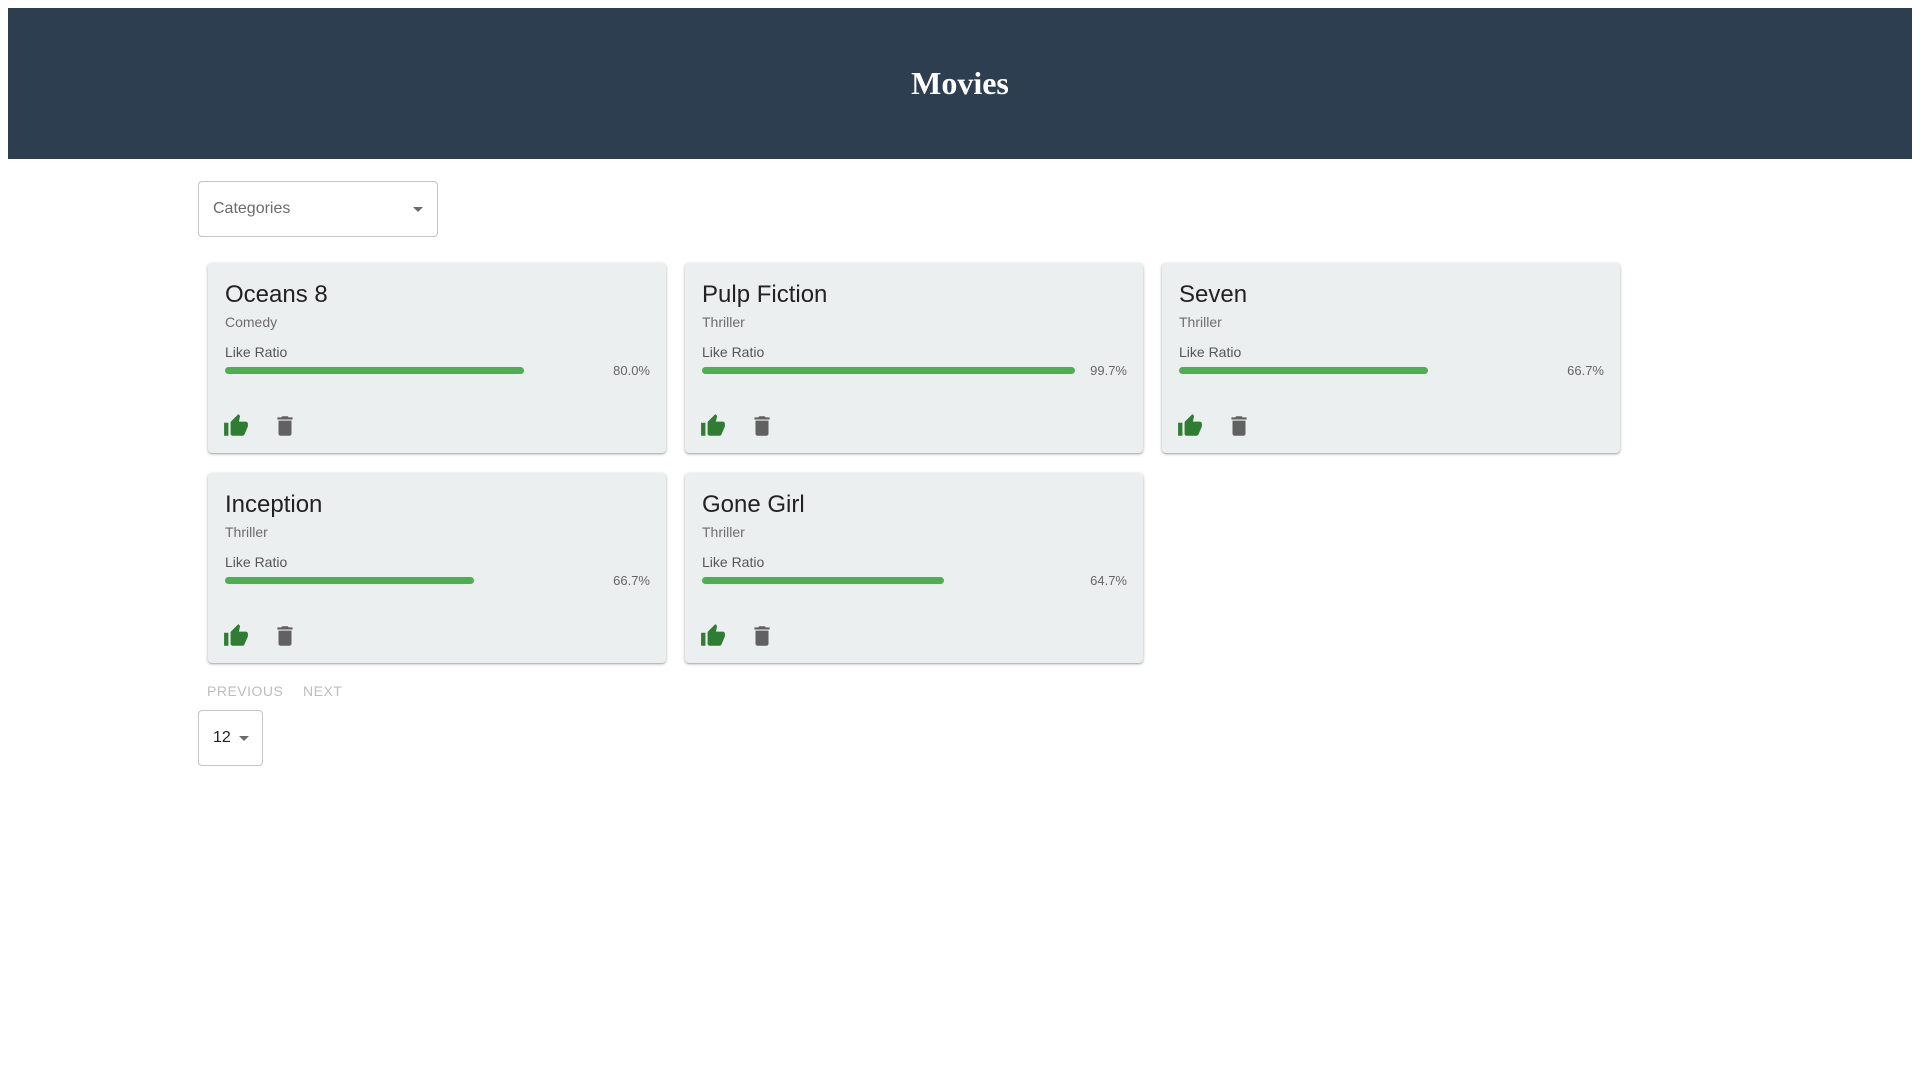  Describe the element at coordinates (914, 358) in the screenshot. I see `movie-card: Pulp Fiction Thriller Like Ratio 99.7%` at that location.